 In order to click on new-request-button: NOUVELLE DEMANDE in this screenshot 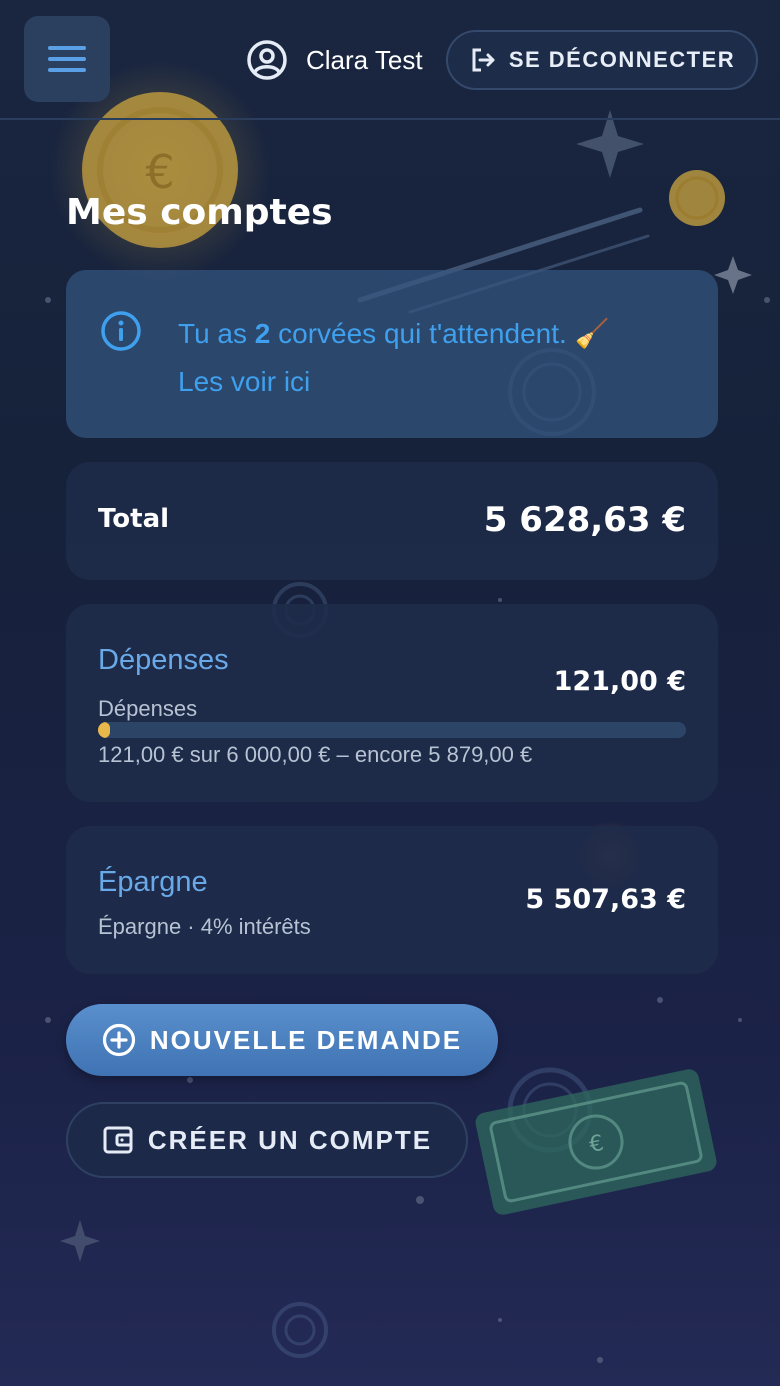, I will do `click(282, 1040)`.